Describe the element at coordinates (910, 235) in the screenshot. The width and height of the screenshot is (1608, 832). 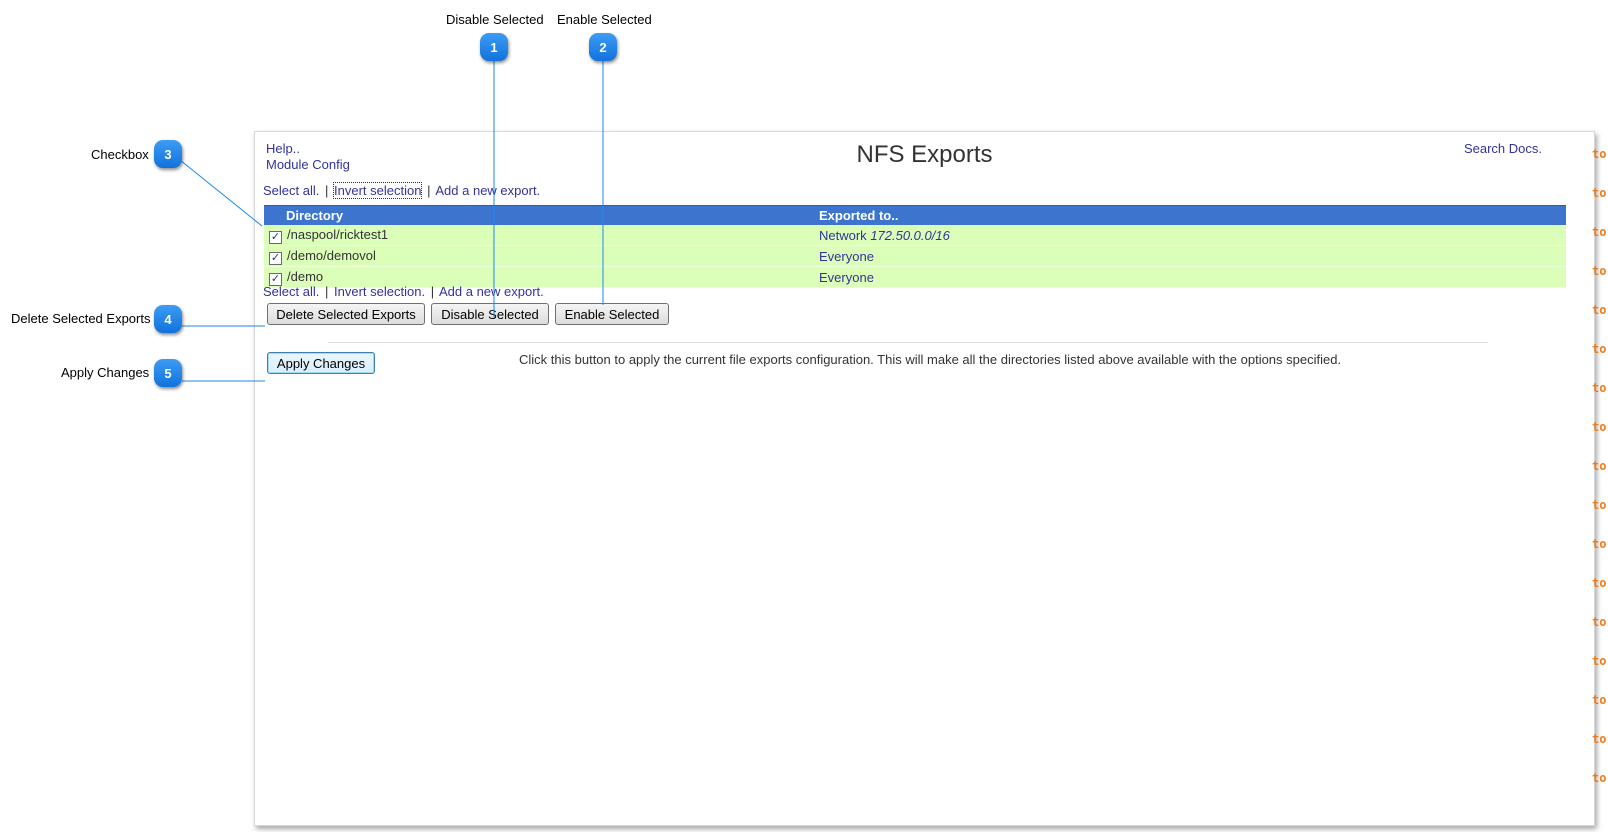
I see `exported-to-network: 172.50.0.0/16` at that location.